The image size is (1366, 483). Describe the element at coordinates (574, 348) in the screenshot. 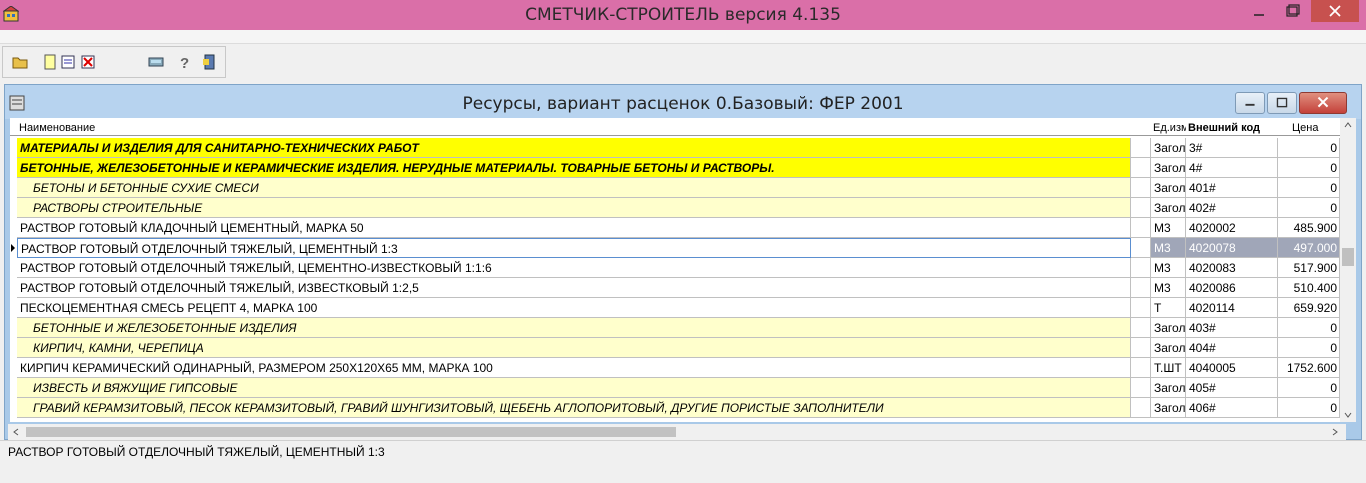

I see `cell-name: КИРПИЧ, КАМНИ, ЧЕРЕПИЦА` at that location.